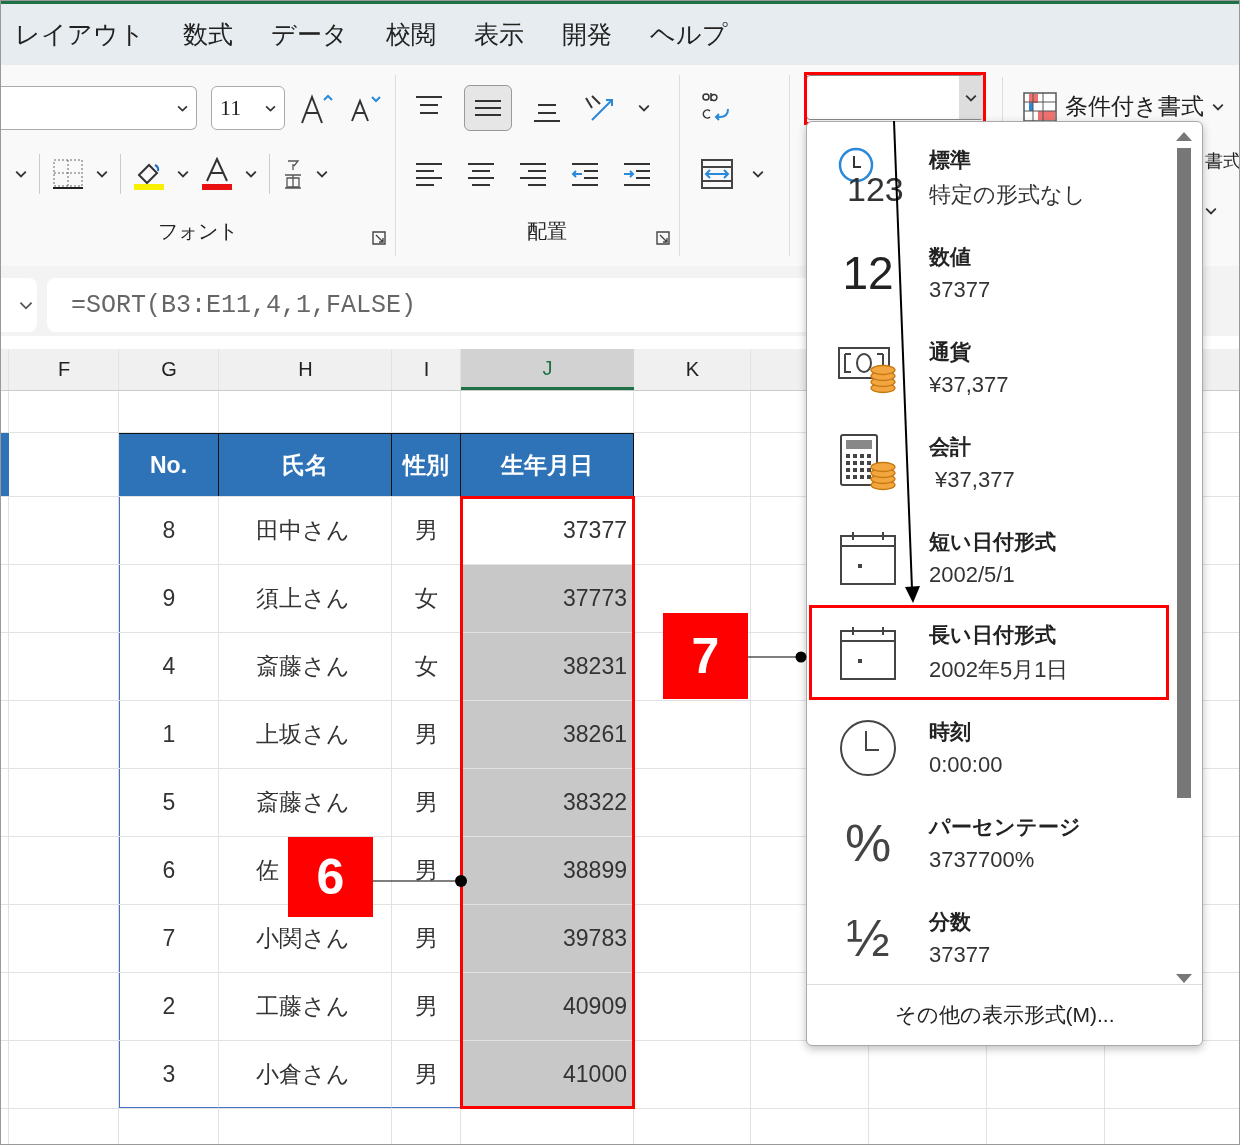 The width and height of the screenshot is (1240, 1145). Describe the element at coordinates (987, 842) in the screenshot. I see `format-option: % パーセンテージ 3737700%` at that location.